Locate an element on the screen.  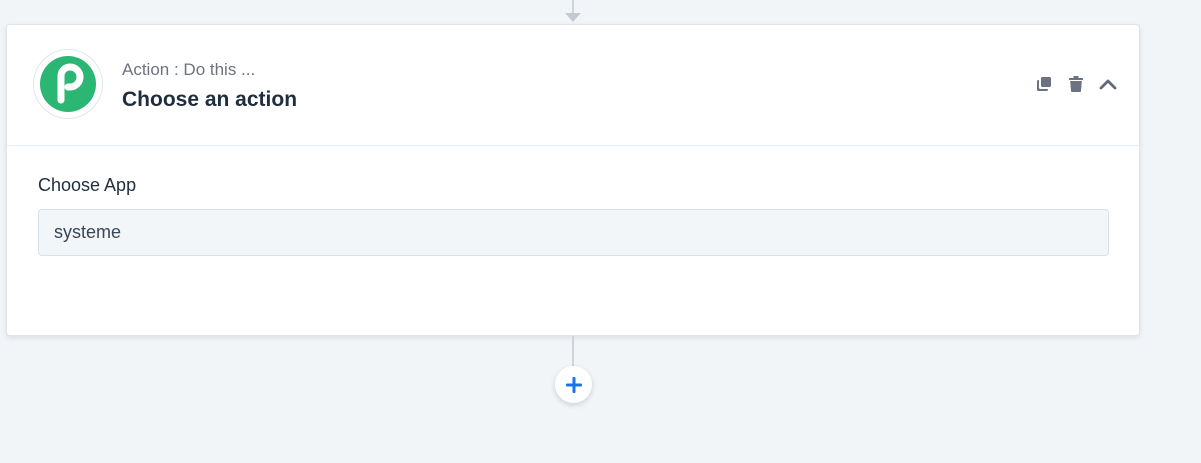
plus-icon is located at coordinates (573, 384).